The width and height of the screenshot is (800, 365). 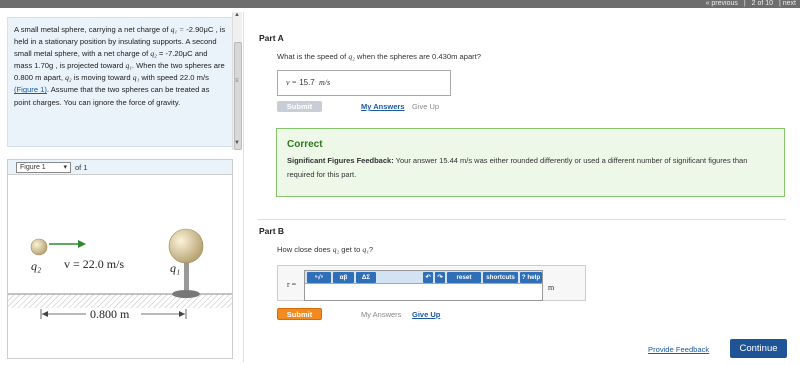 What do you see at coordinates (551, 287) in the screenshot?
I see `part-b-unit: m` at bounding box center [551, 287].